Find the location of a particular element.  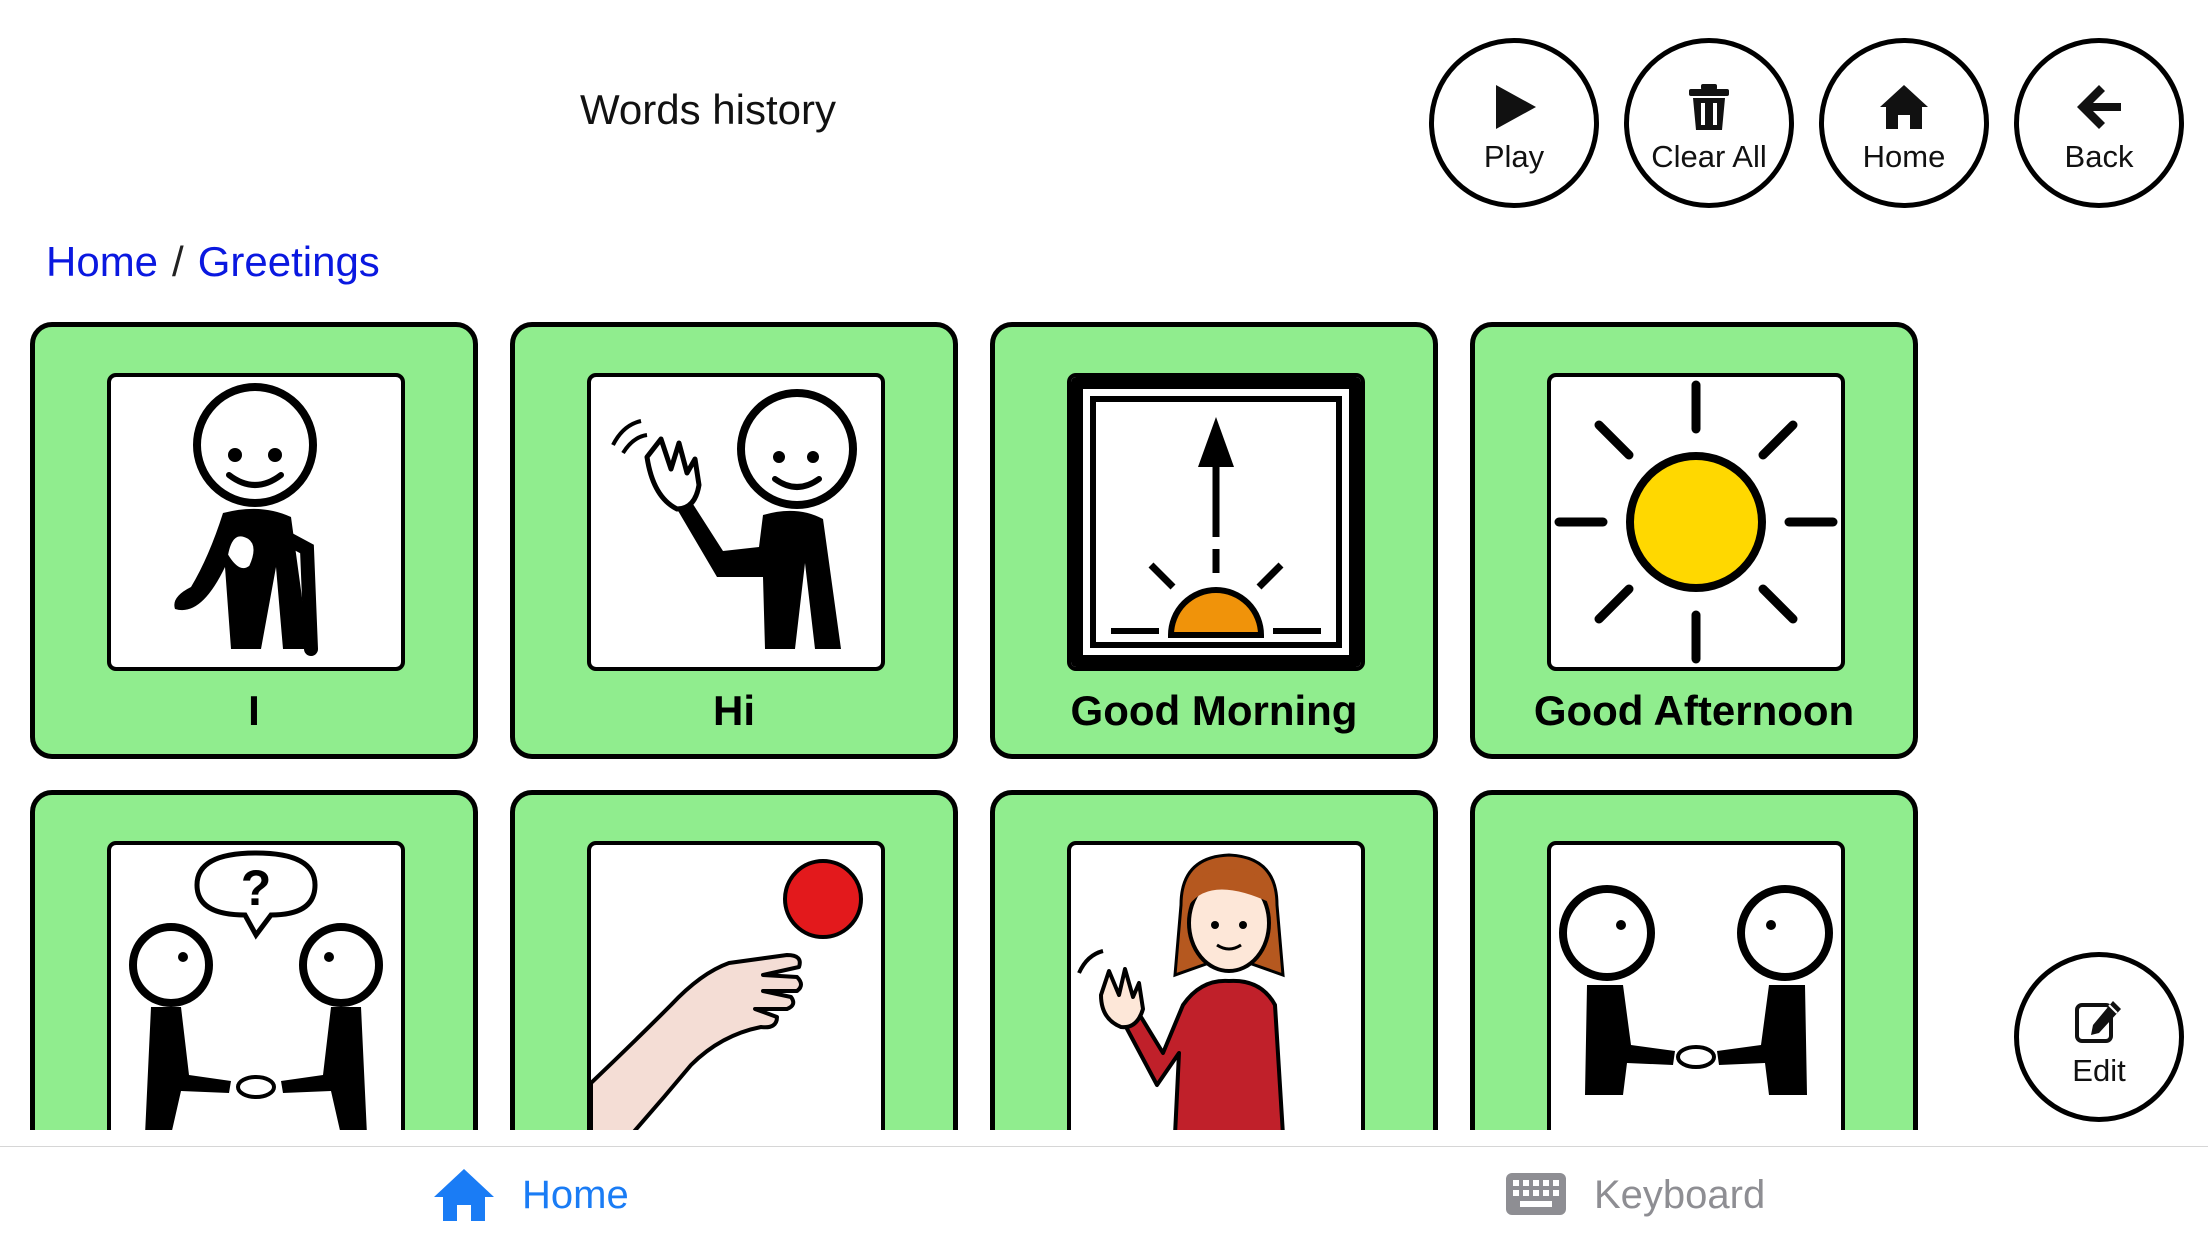

tile-label: I is located at coordinates (254, 710).